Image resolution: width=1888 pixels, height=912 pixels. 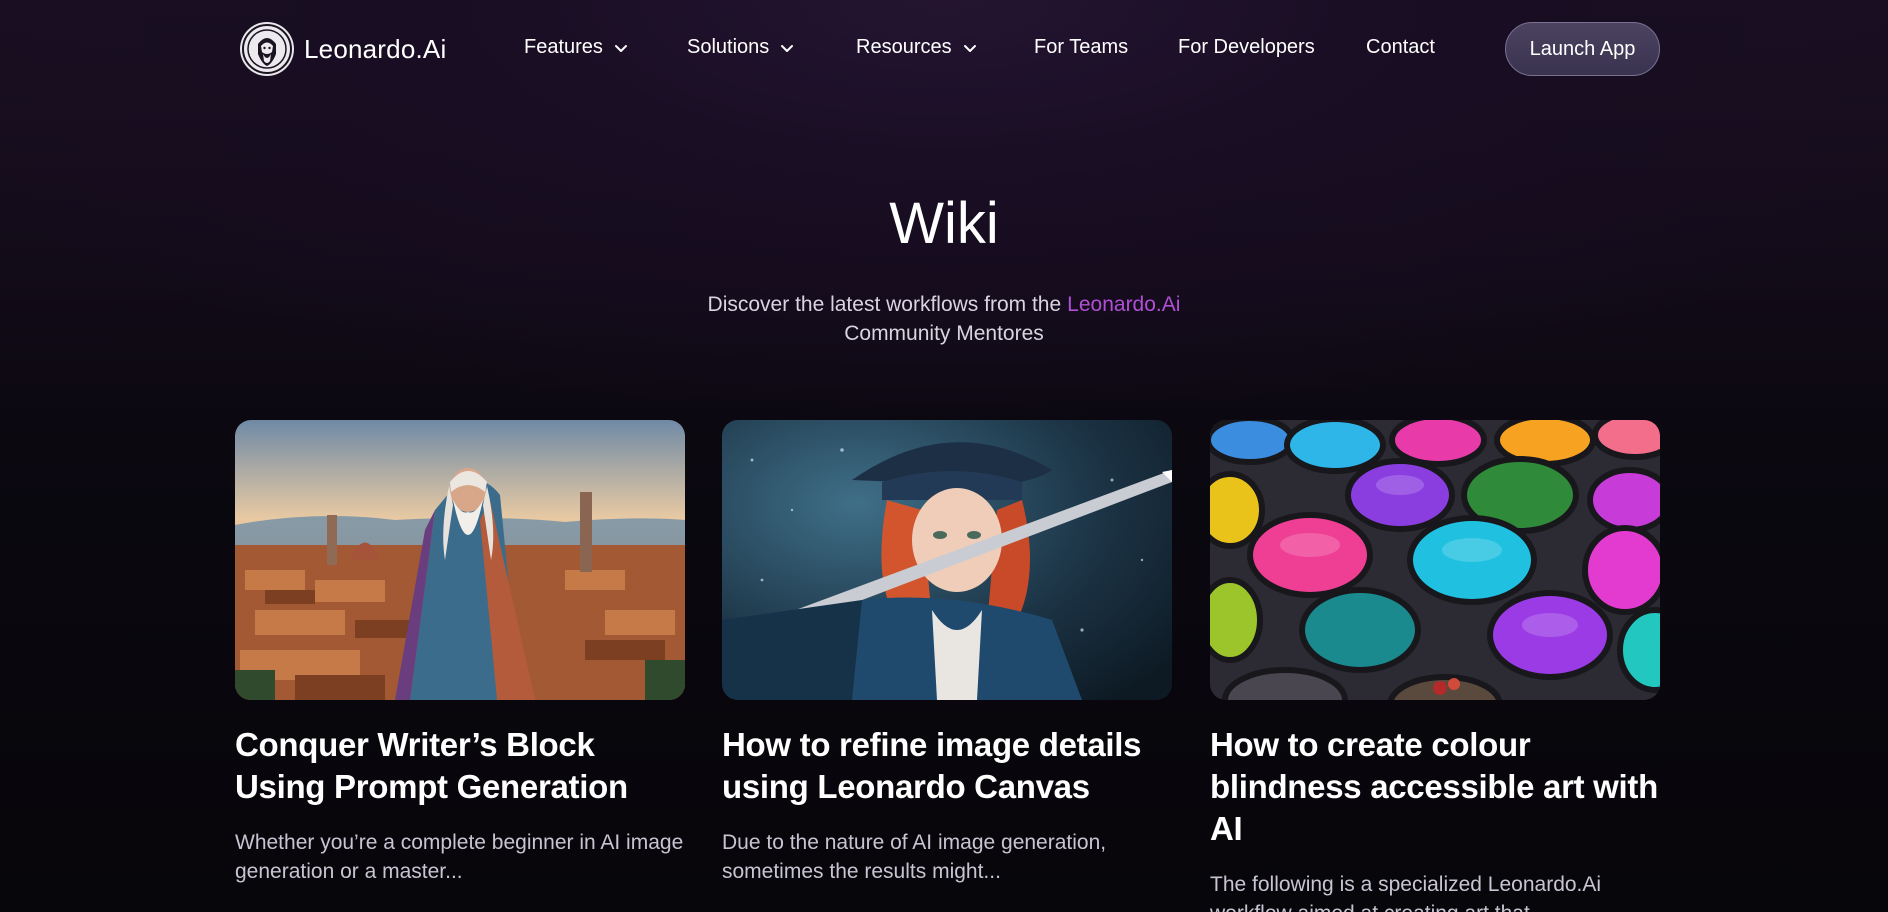 I want to click on nav-item-resources: Resources, so click(x=917, y=47).